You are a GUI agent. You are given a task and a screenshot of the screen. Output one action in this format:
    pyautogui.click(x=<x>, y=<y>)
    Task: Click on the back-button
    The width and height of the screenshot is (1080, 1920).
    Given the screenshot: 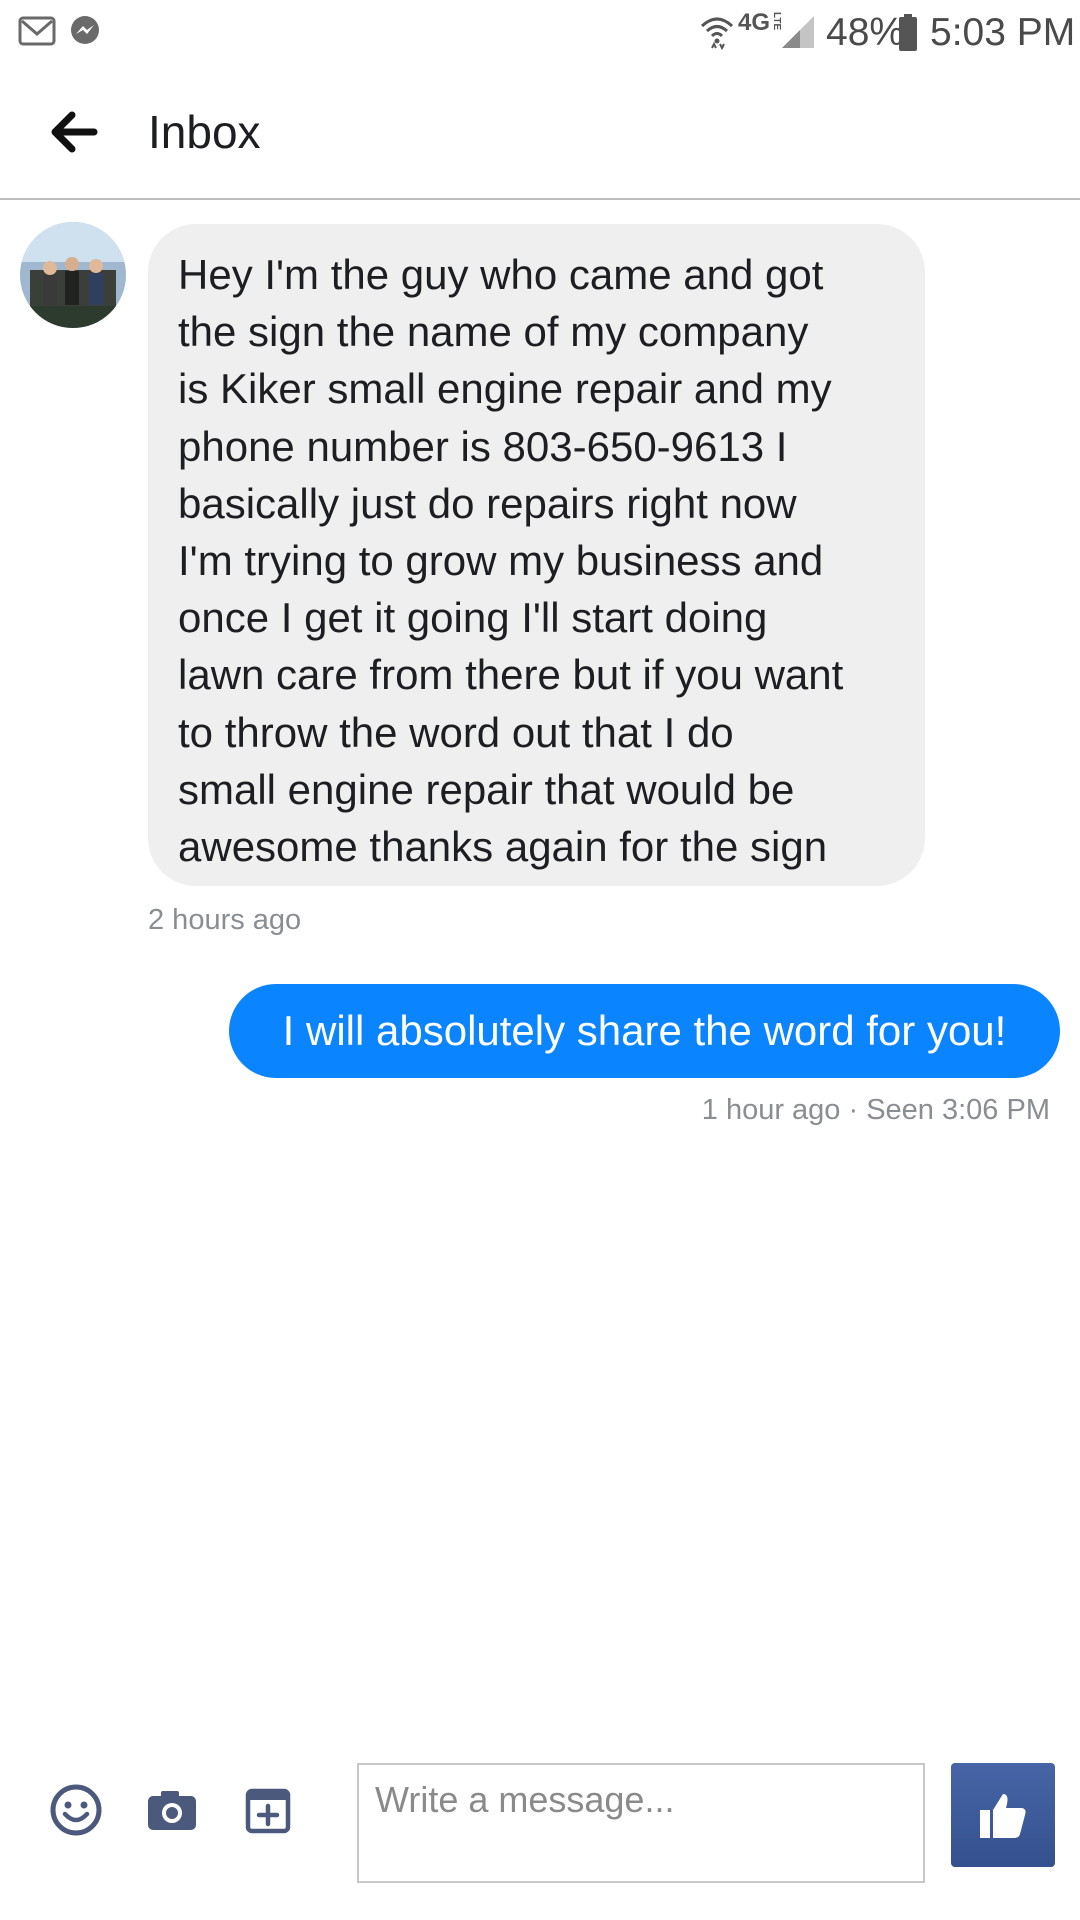 What is the action you would take?
    pyautogui.click(x=74, y=132)
    